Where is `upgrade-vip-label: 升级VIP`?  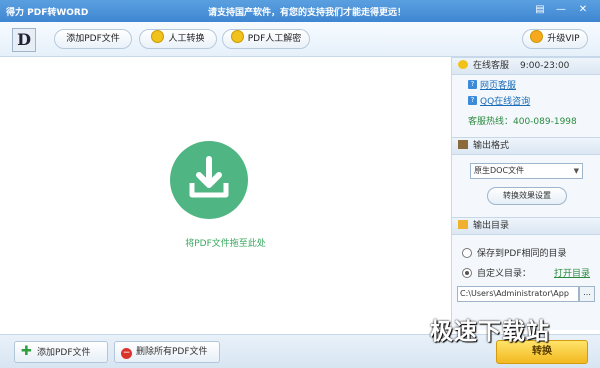 upgrade-vip-label: 升级VIP is located at coordinates (563, 39).